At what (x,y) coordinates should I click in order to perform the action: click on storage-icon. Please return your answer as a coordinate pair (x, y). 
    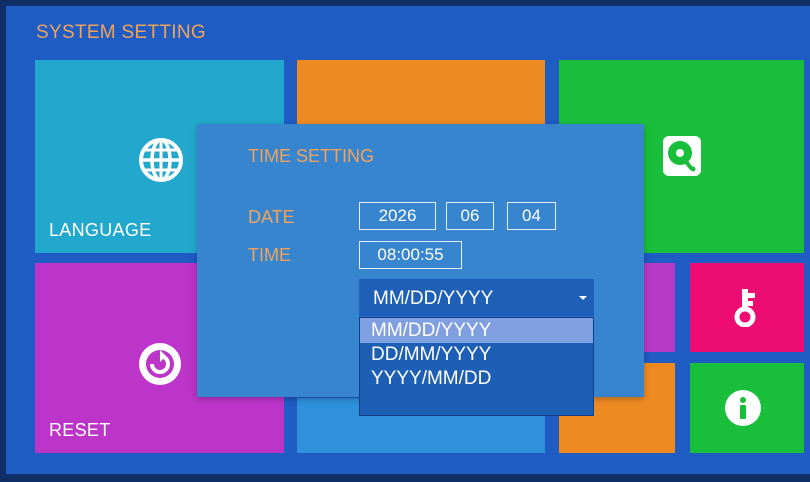
    Looking at the image, I should click on (682, 156).